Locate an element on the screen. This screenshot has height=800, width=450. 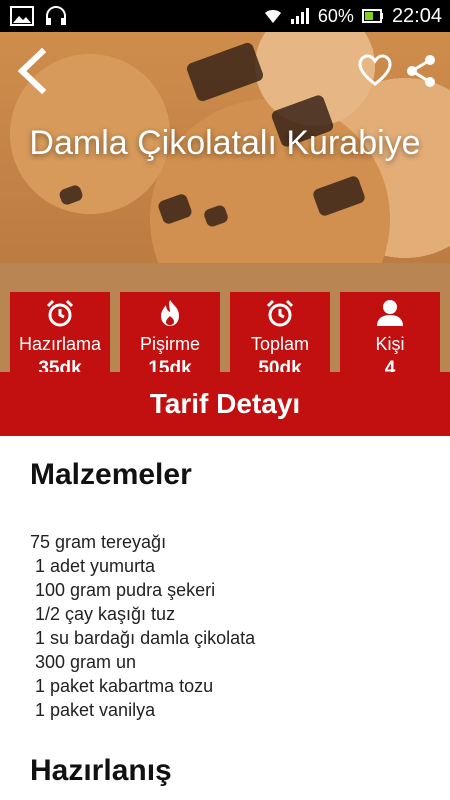
signal-icon is located at coordinates (299, 16).